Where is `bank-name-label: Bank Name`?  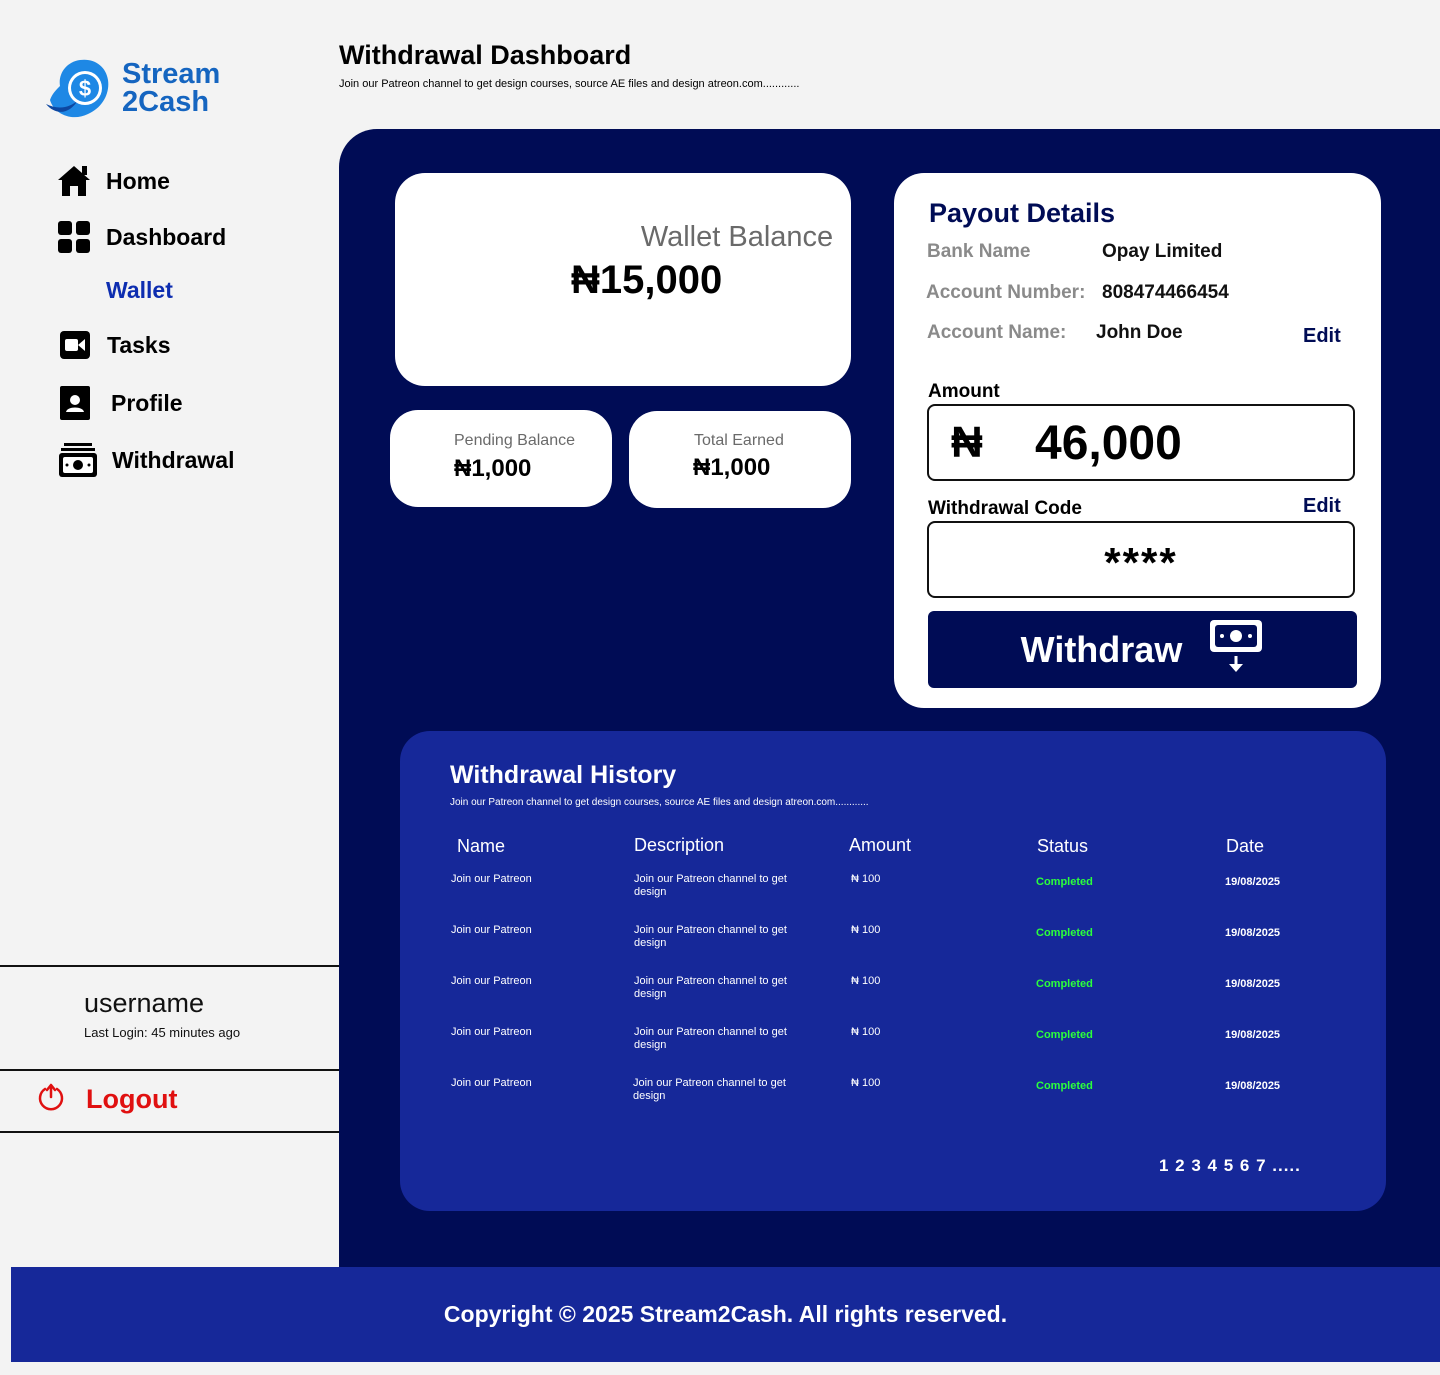 bank-name-label: Bank Name is located at coordinates (979, 251).